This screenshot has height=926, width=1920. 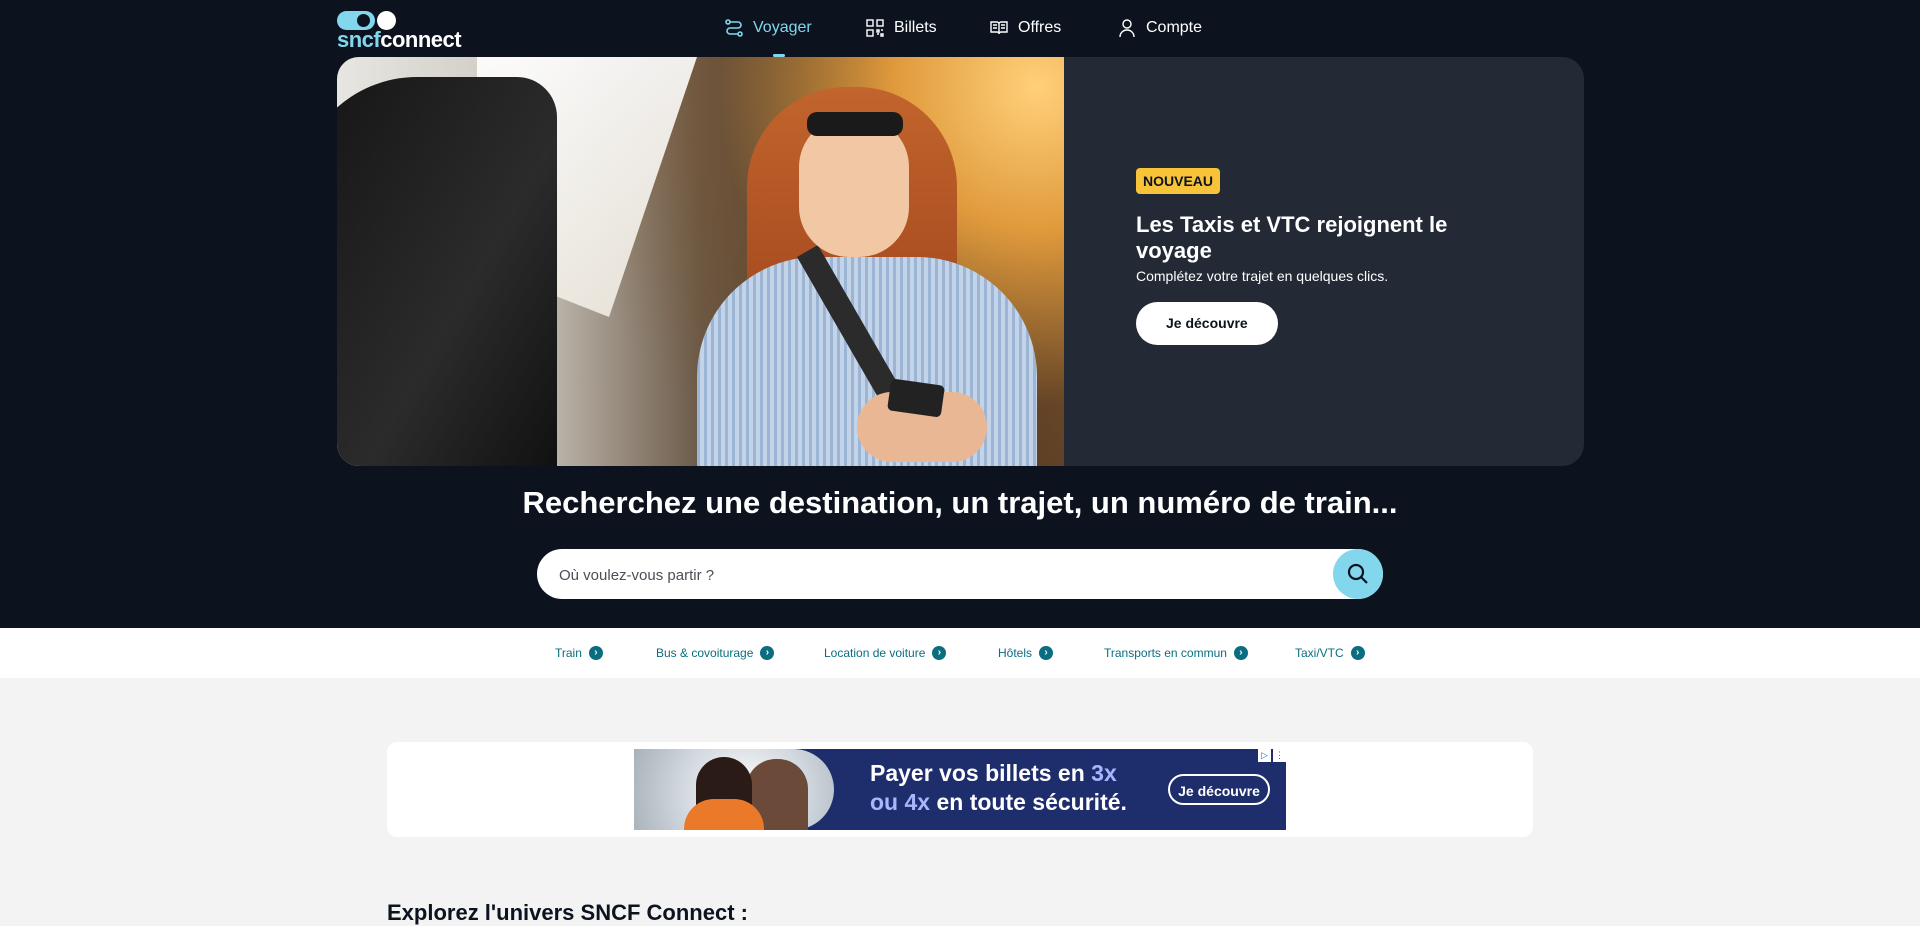 What do you see at coordinates (1040, 27) in the screenshot?
I see `nav-offres-label: Offres` at bounding box center [1040, 27].